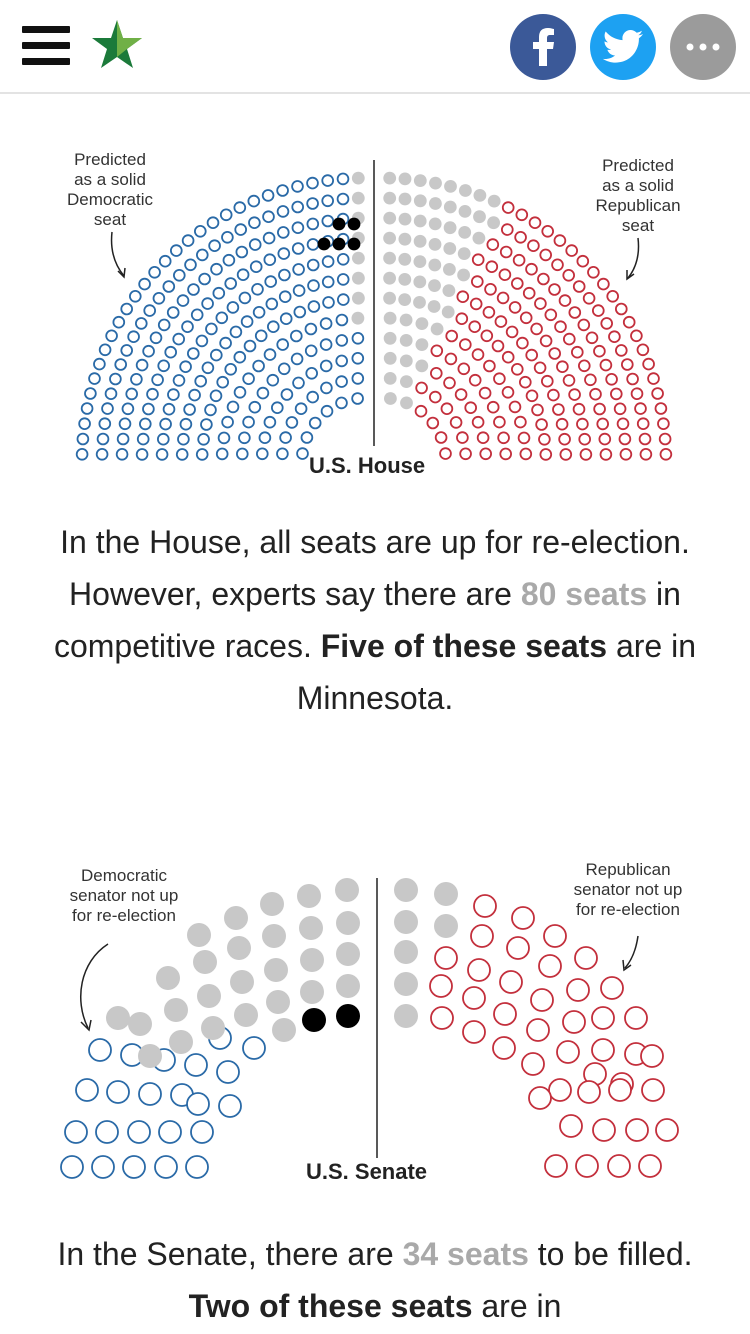 Image resolution: width=750 pixels, height=1334 pixels. Describe the element at coordinates (117, 254) in the screenshot. I see `house-left-arrow` at that location.